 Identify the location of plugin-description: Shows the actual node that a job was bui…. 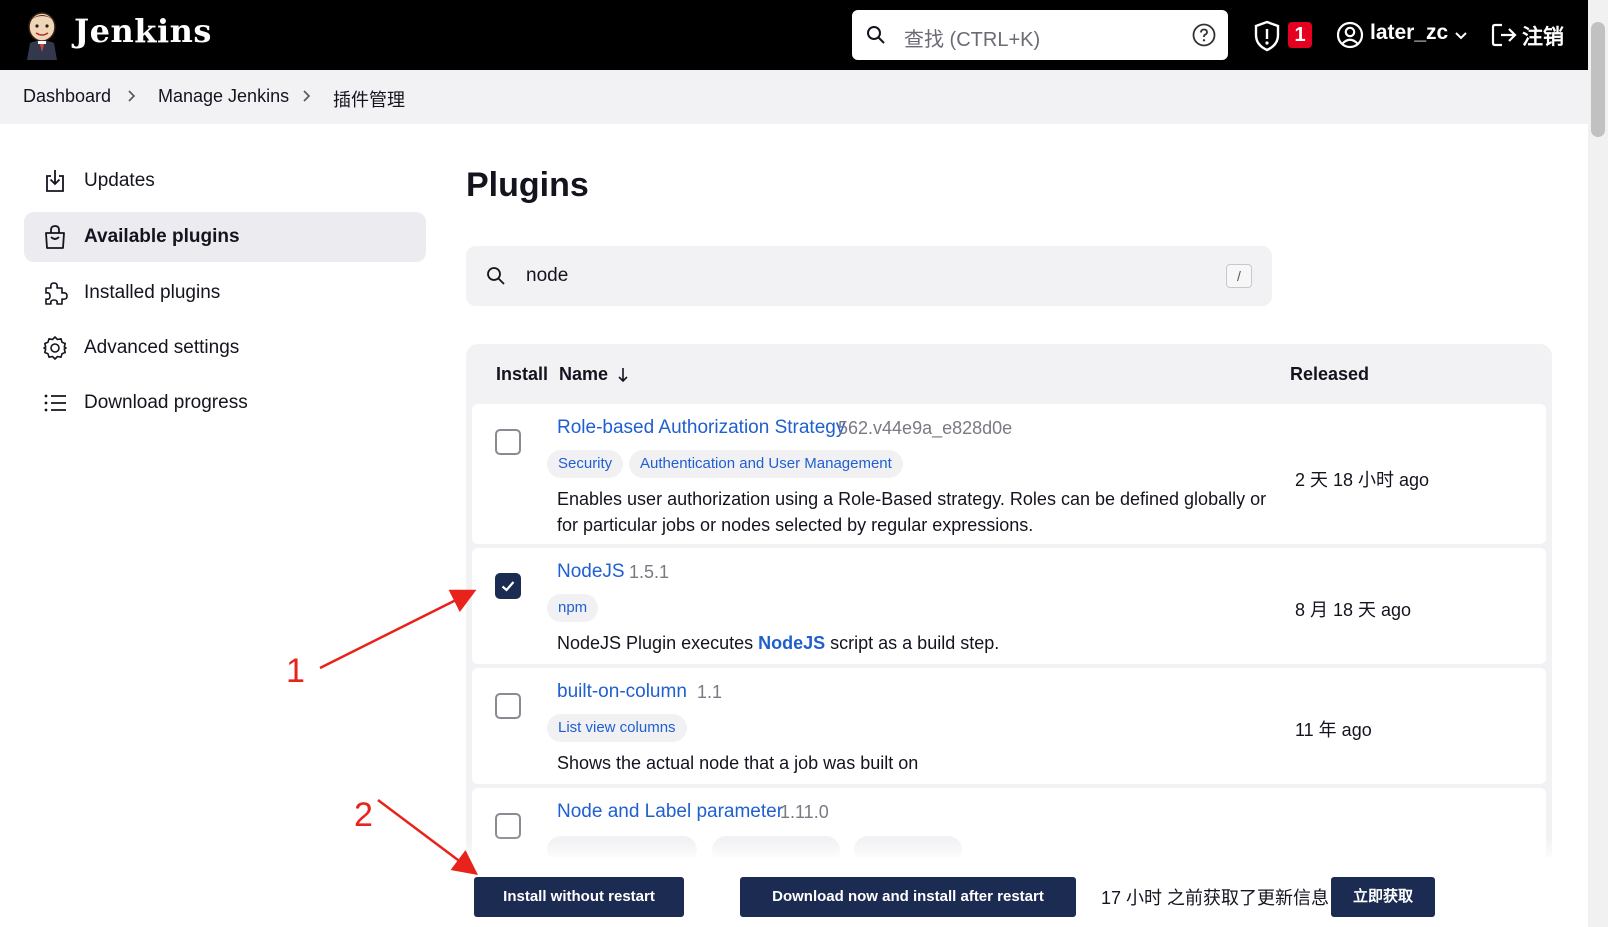
(738, 763).